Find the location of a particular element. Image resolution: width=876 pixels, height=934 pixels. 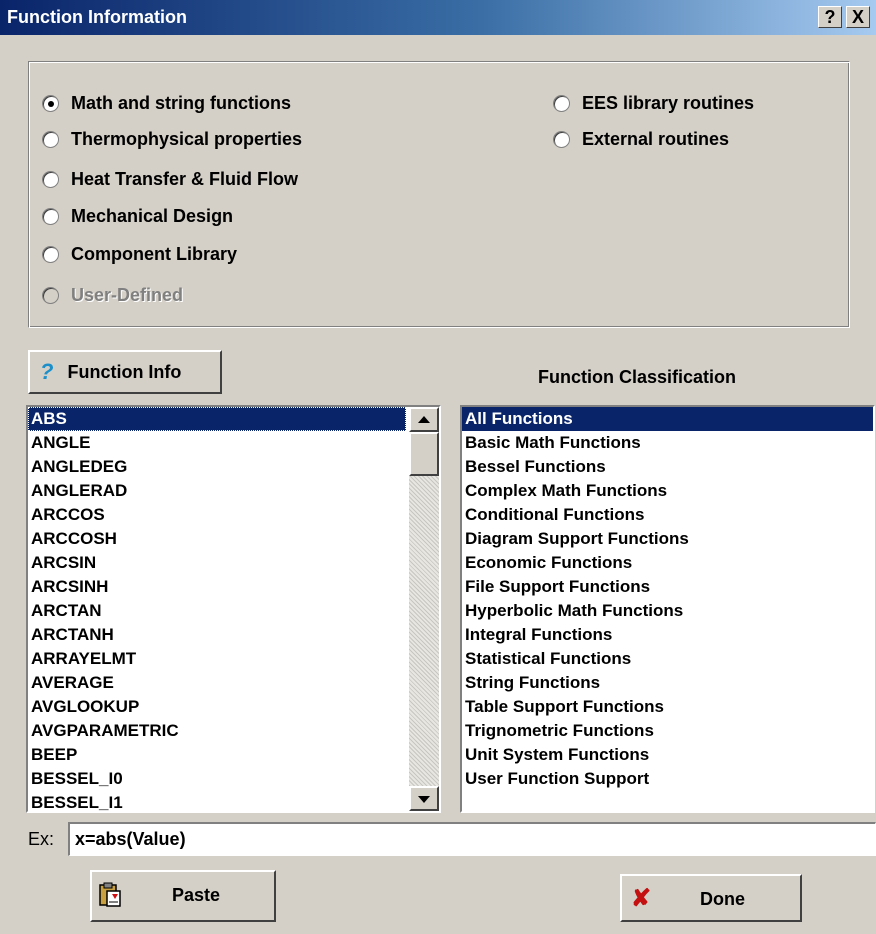

function-list-item: AVERAGE is located at coordinates (233, 683).